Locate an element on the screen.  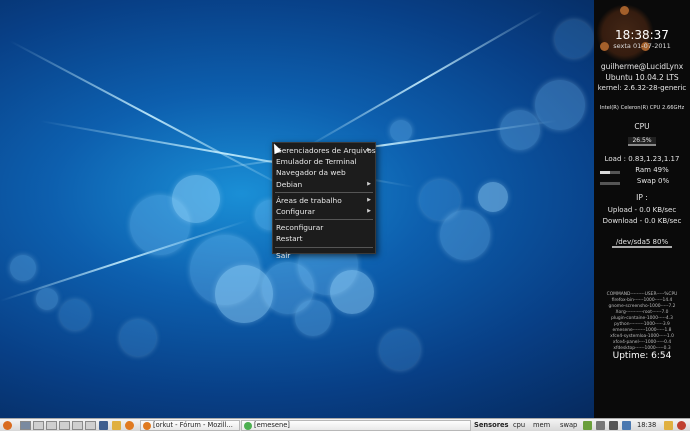
cpu-model: Intel(R) Celeron(R) CPU 2.66GHz is located at coordinates (642, 108).